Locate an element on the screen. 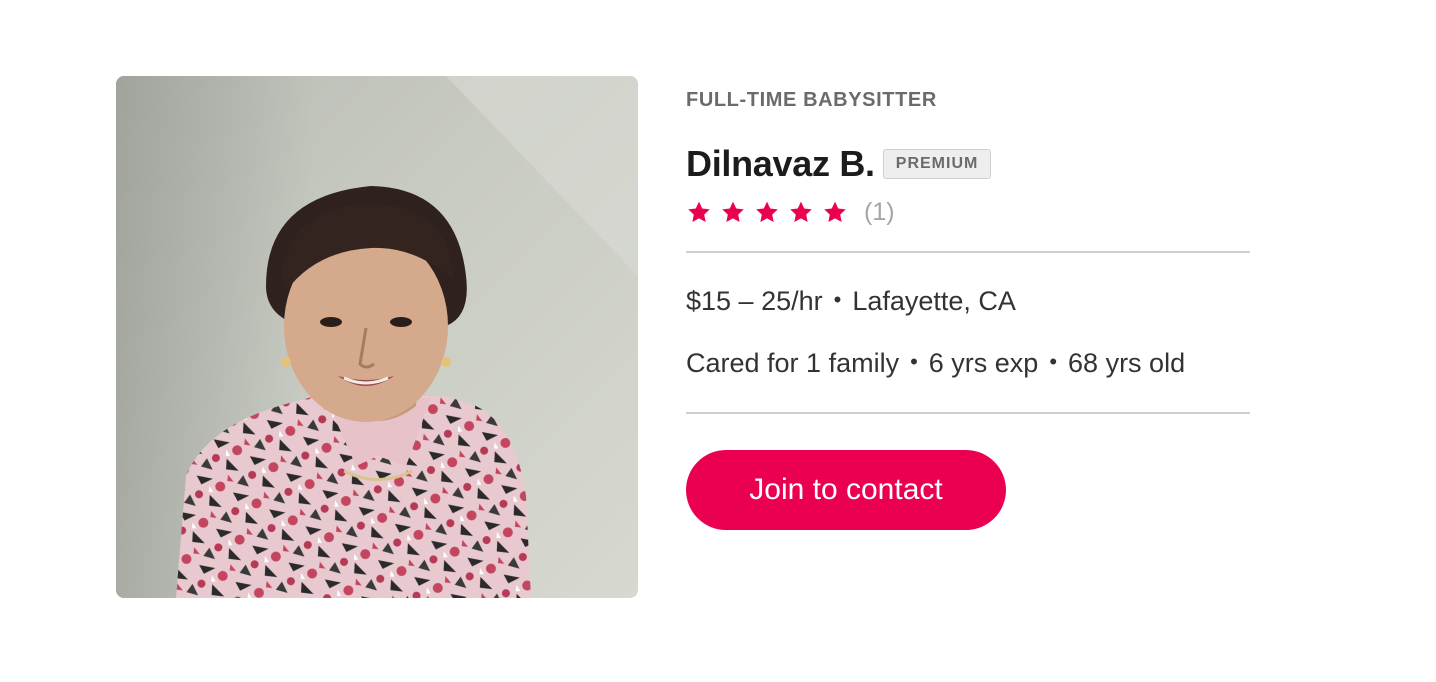  rating: (1) is located at coordinates (968, 212).